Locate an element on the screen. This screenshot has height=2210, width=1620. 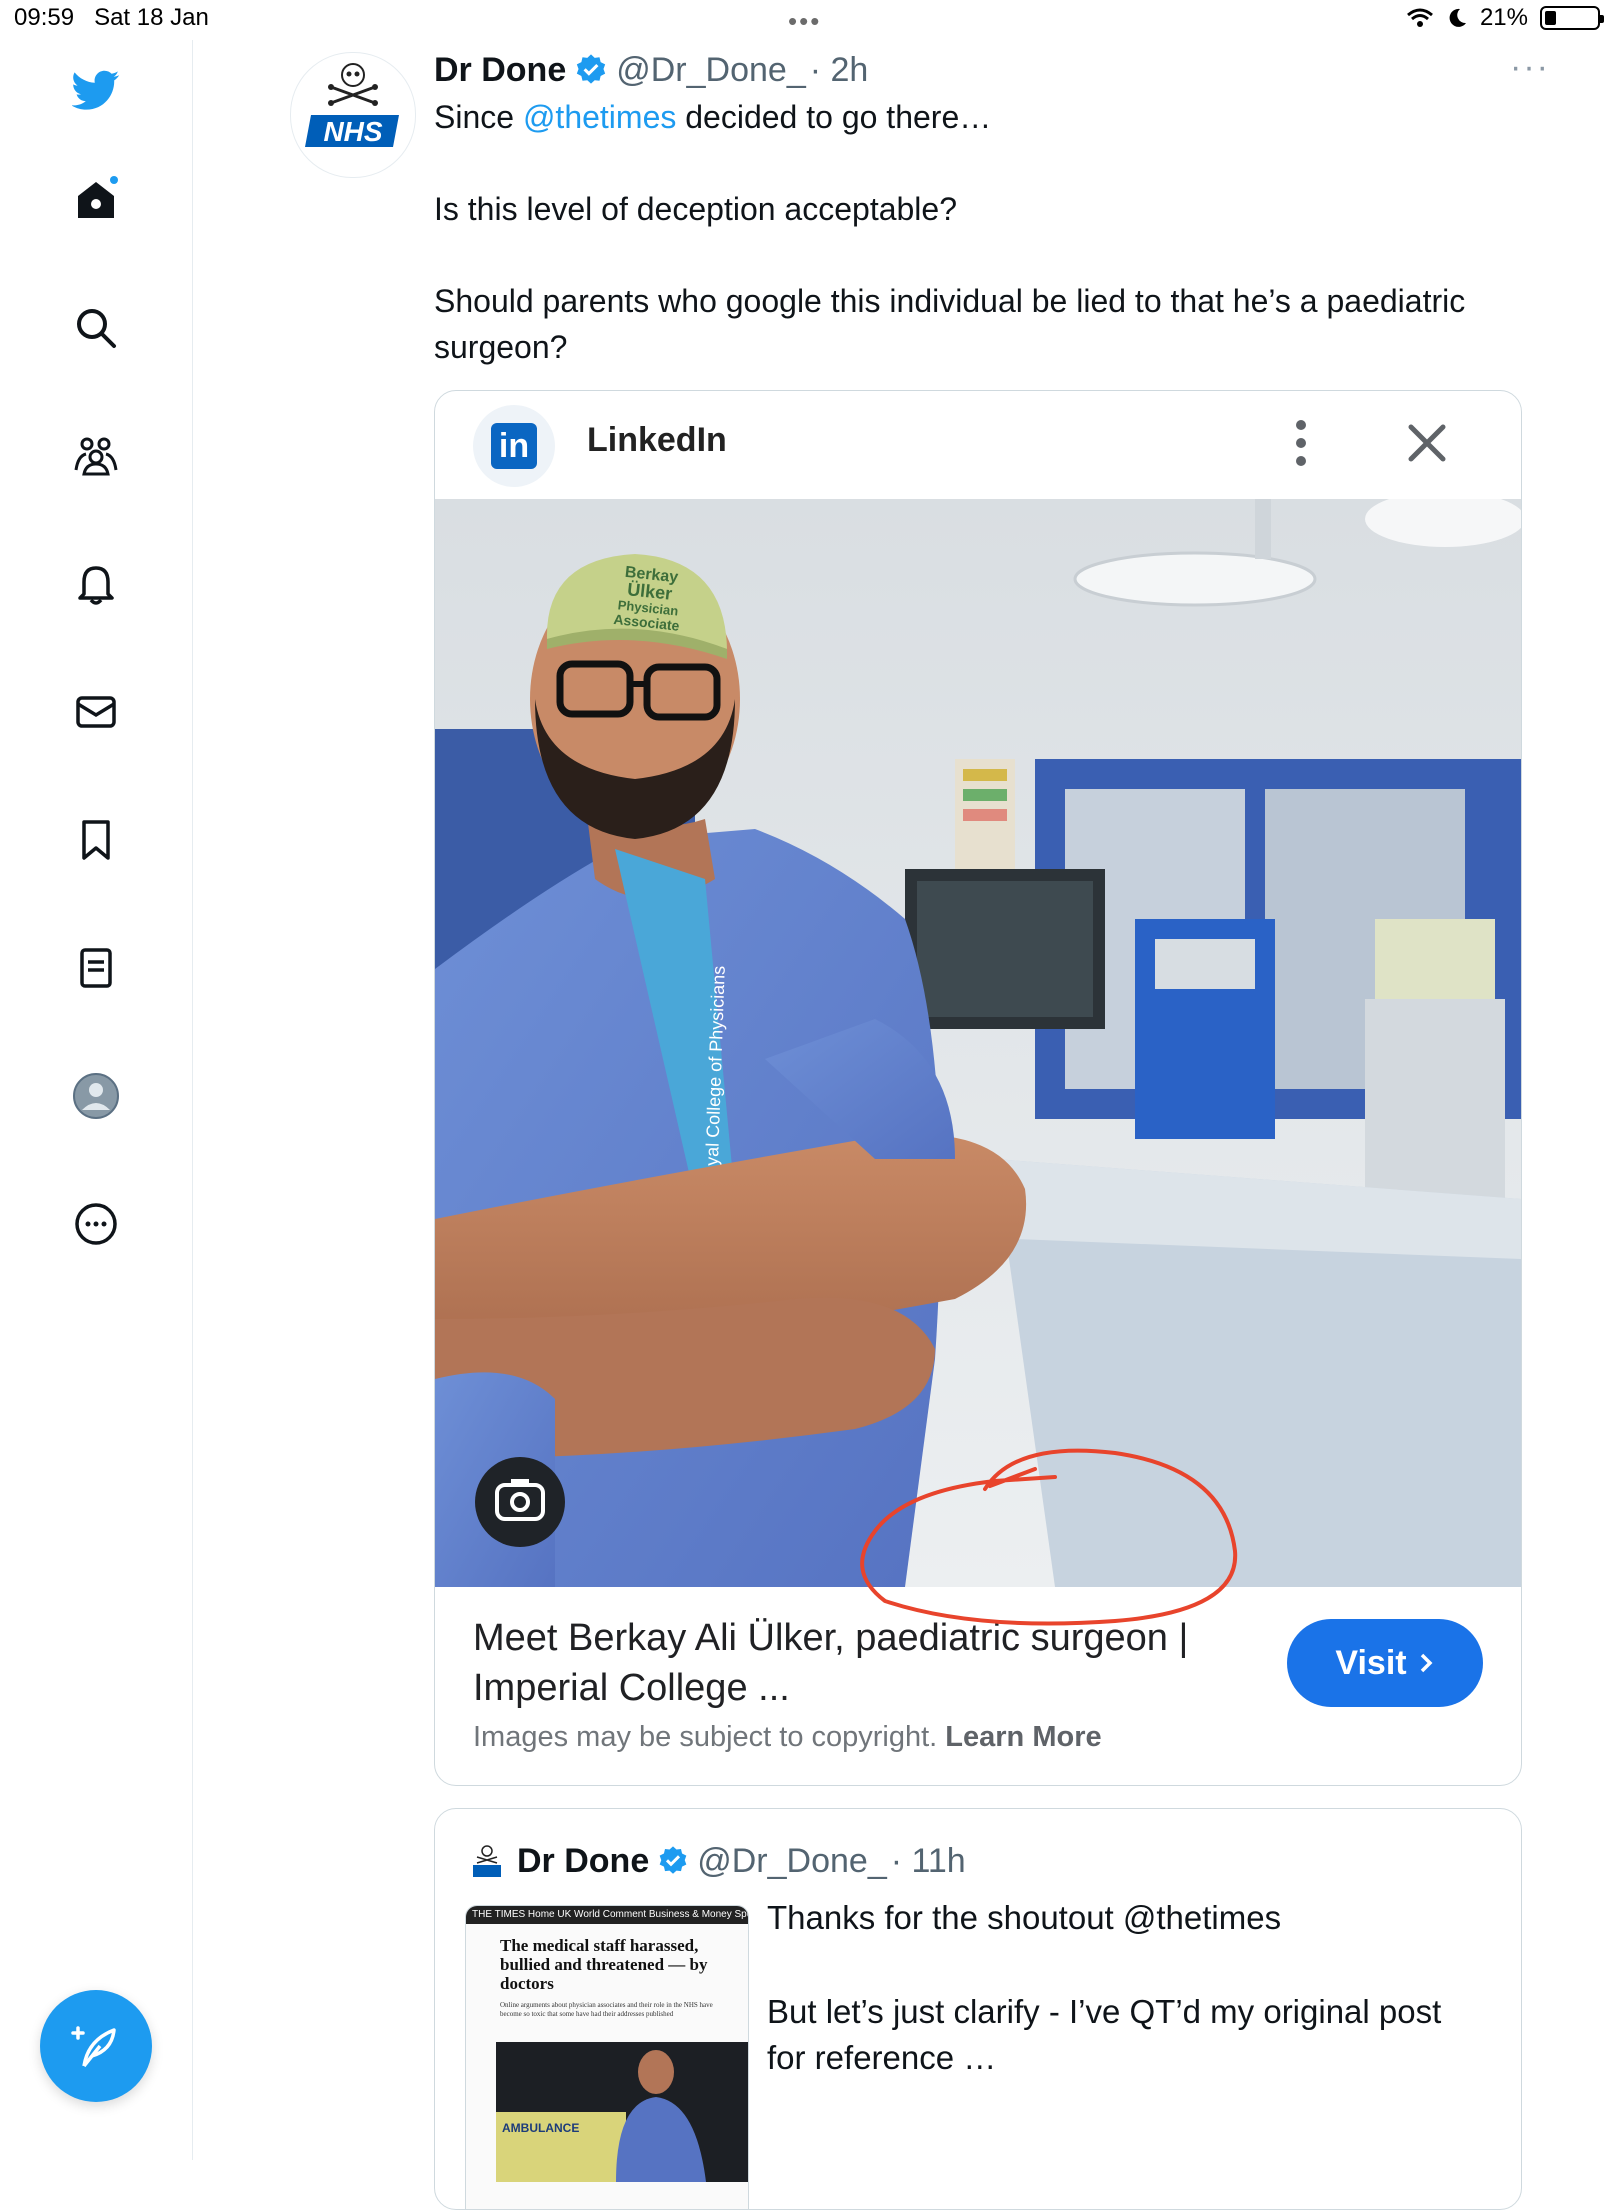
tweet-header: Dr Done @Dr_Done_ · 2h is located at coordinates (651, 70).